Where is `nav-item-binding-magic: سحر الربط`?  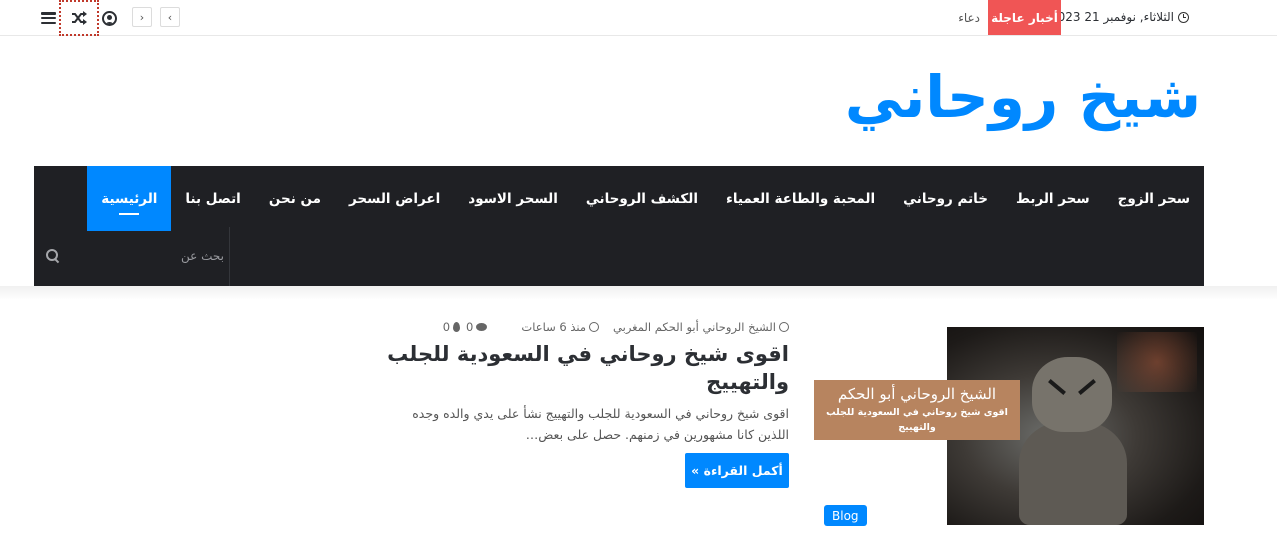 nav-item-binding-magic: سحر الربط is located at coordinates (1053, 198).